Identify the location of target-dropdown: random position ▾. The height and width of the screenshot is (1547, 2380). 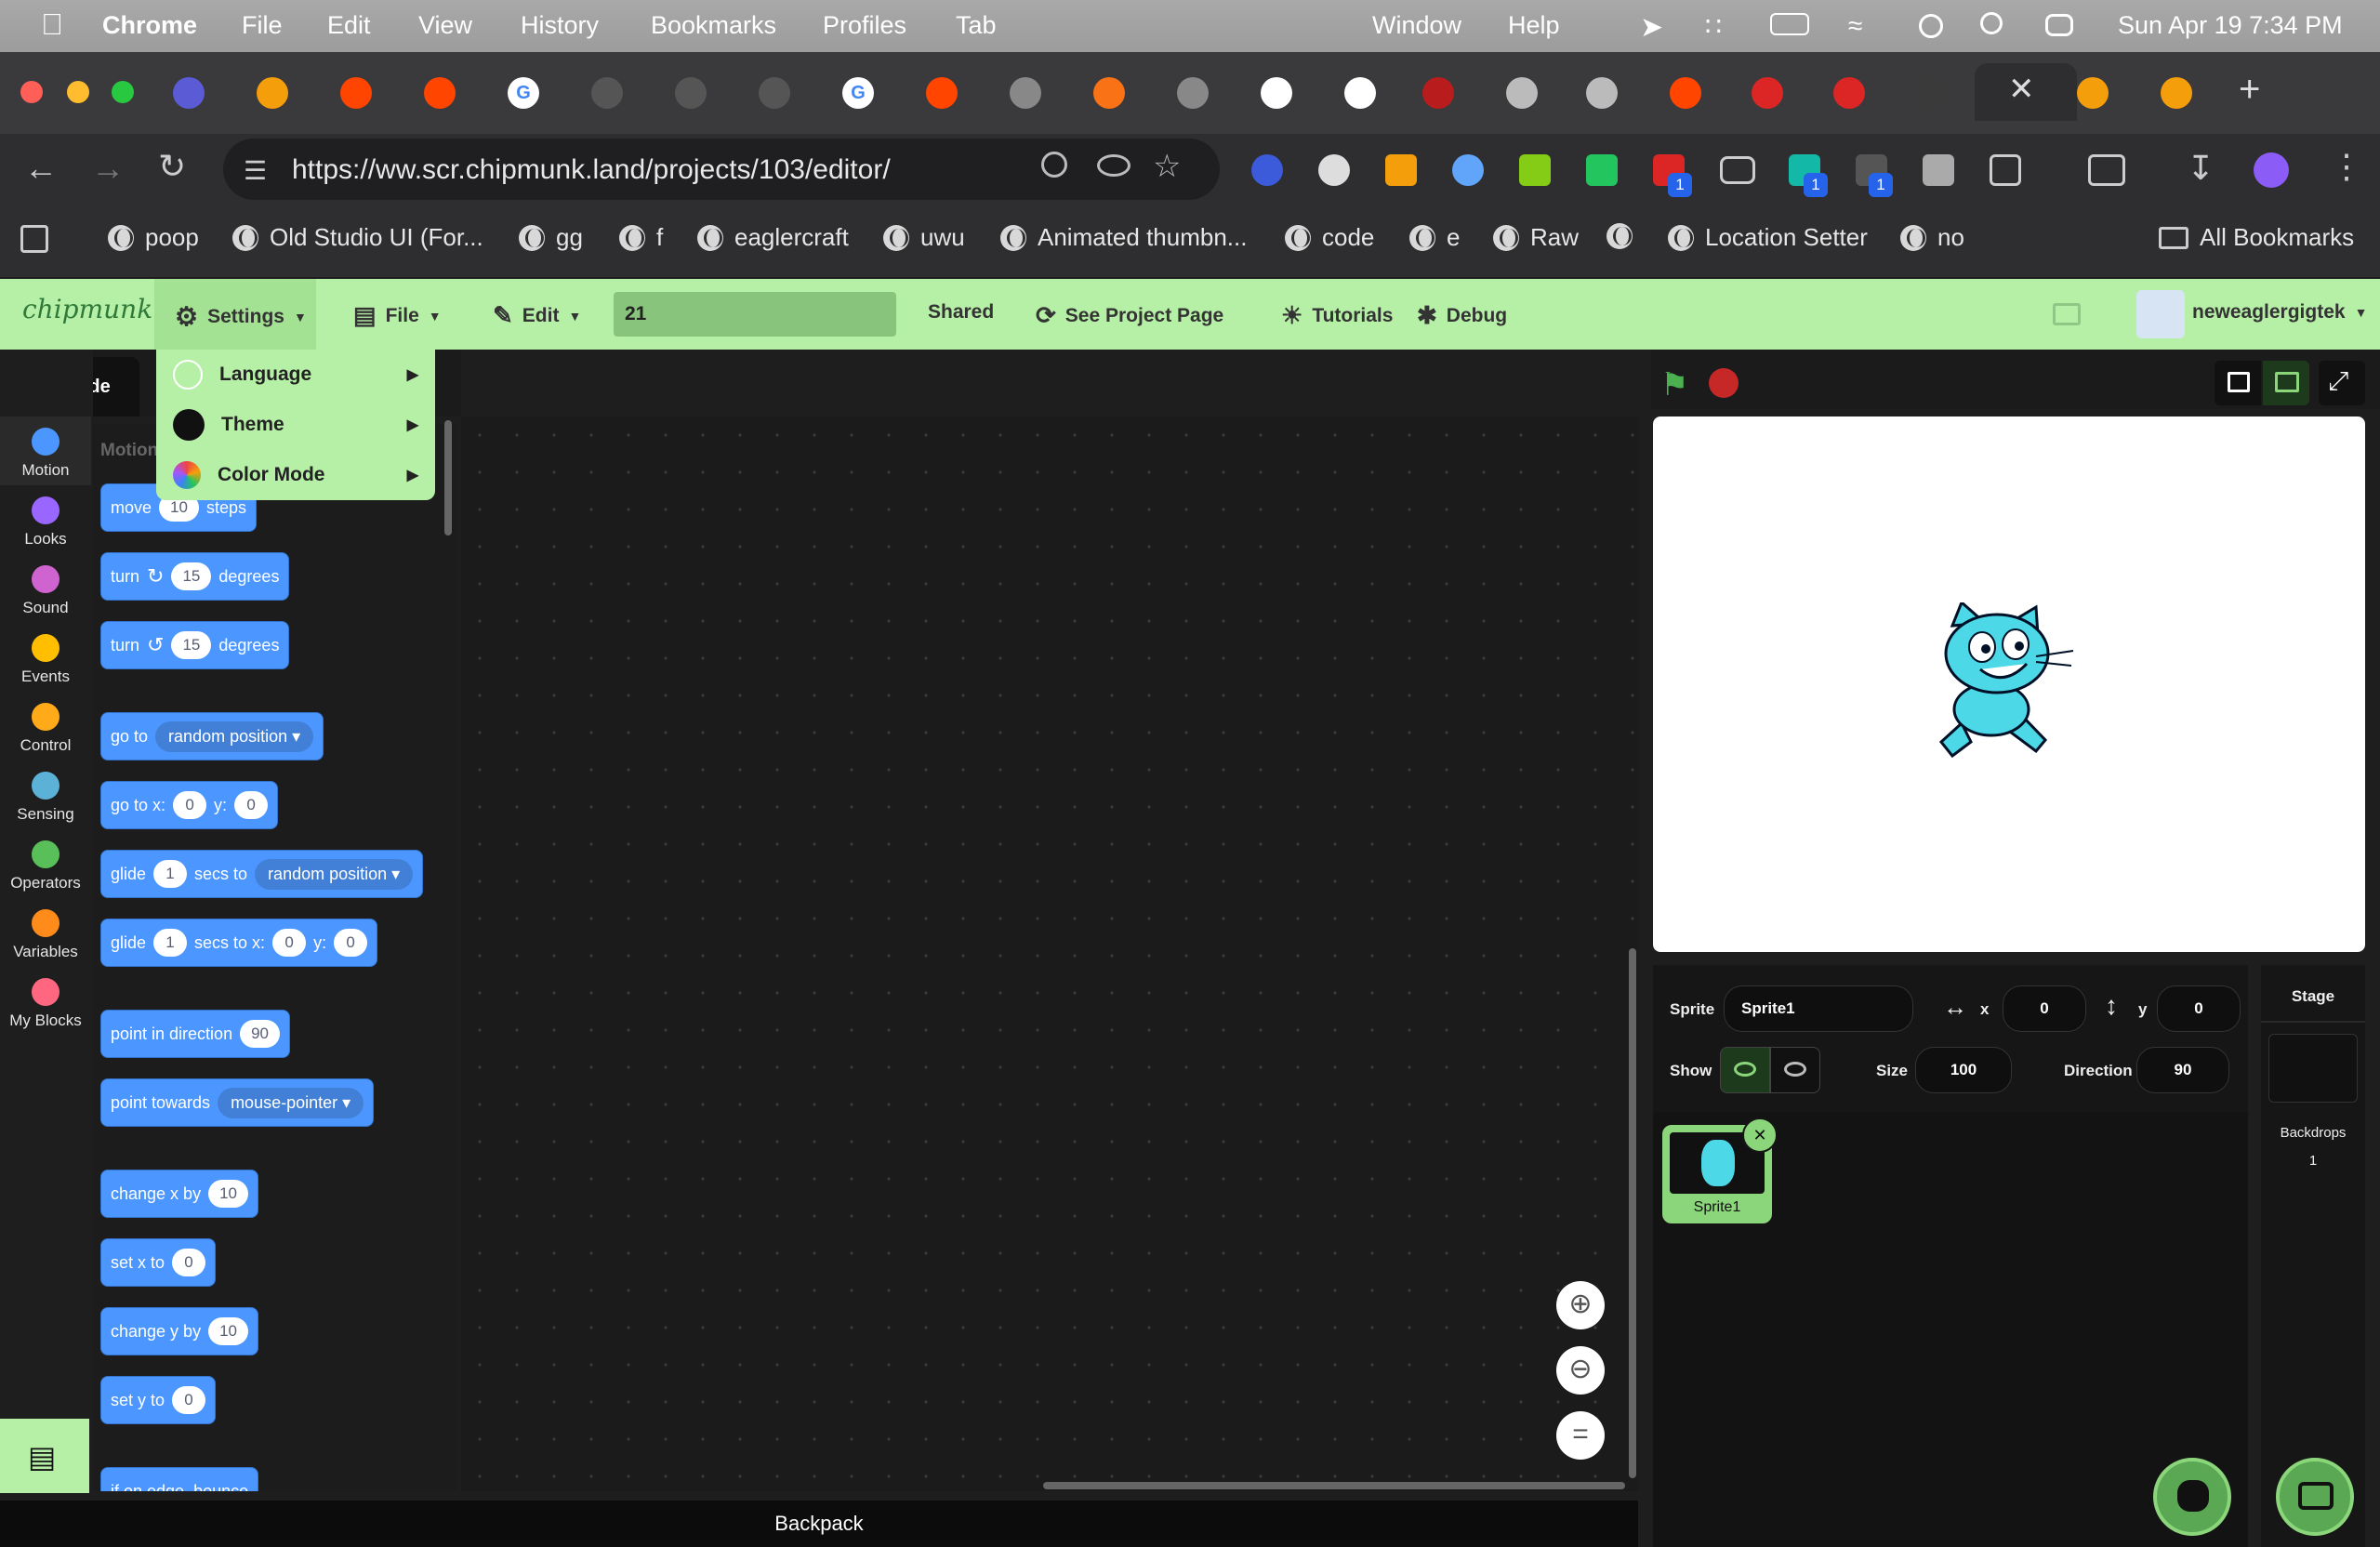
(234, 736).